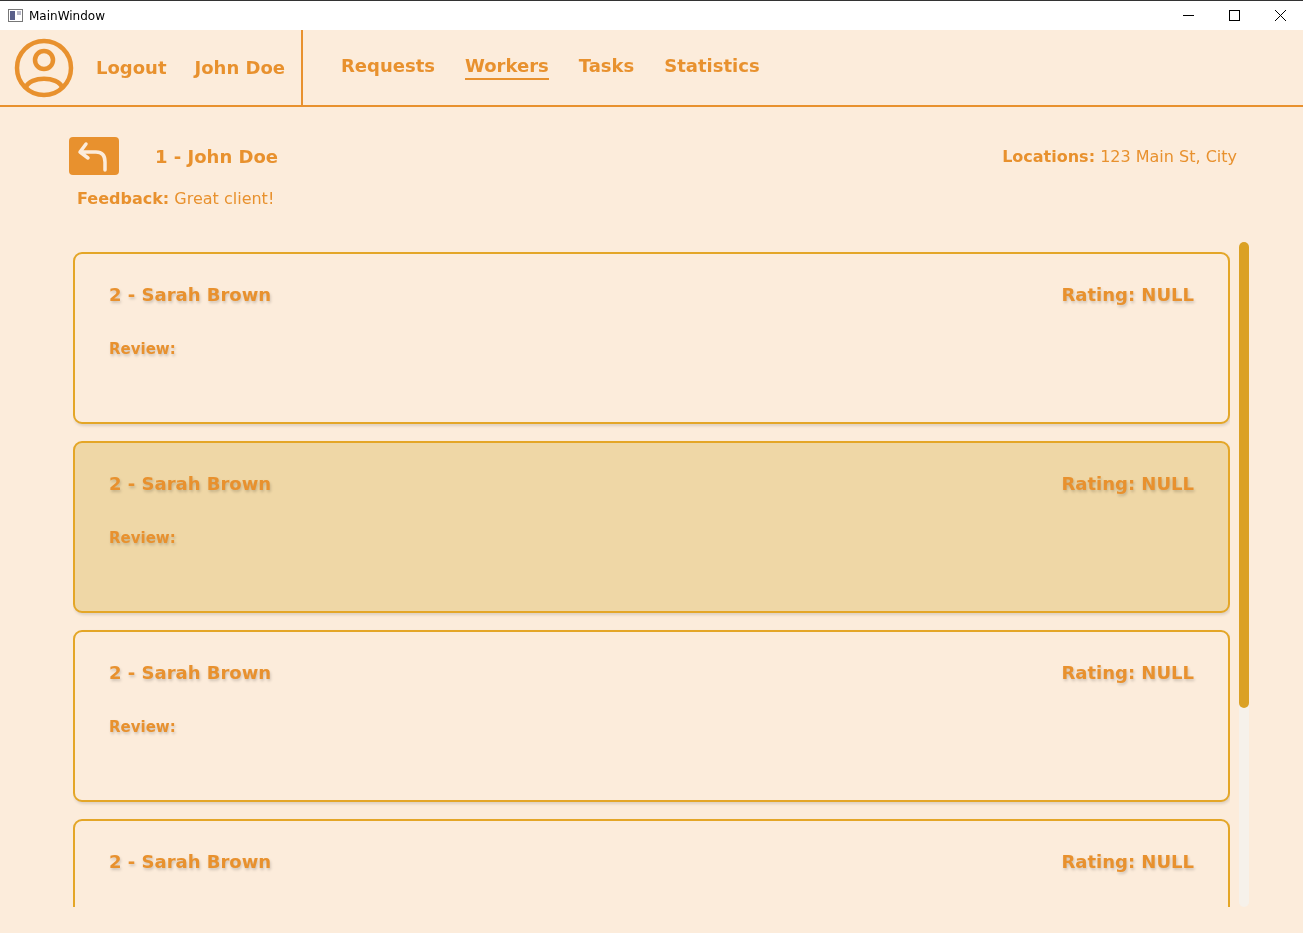 This screenshot has width=1303, height=933. Describe the element at coordinates (131, 67) in the screenshot. I see `header-link: Logout` at that location.